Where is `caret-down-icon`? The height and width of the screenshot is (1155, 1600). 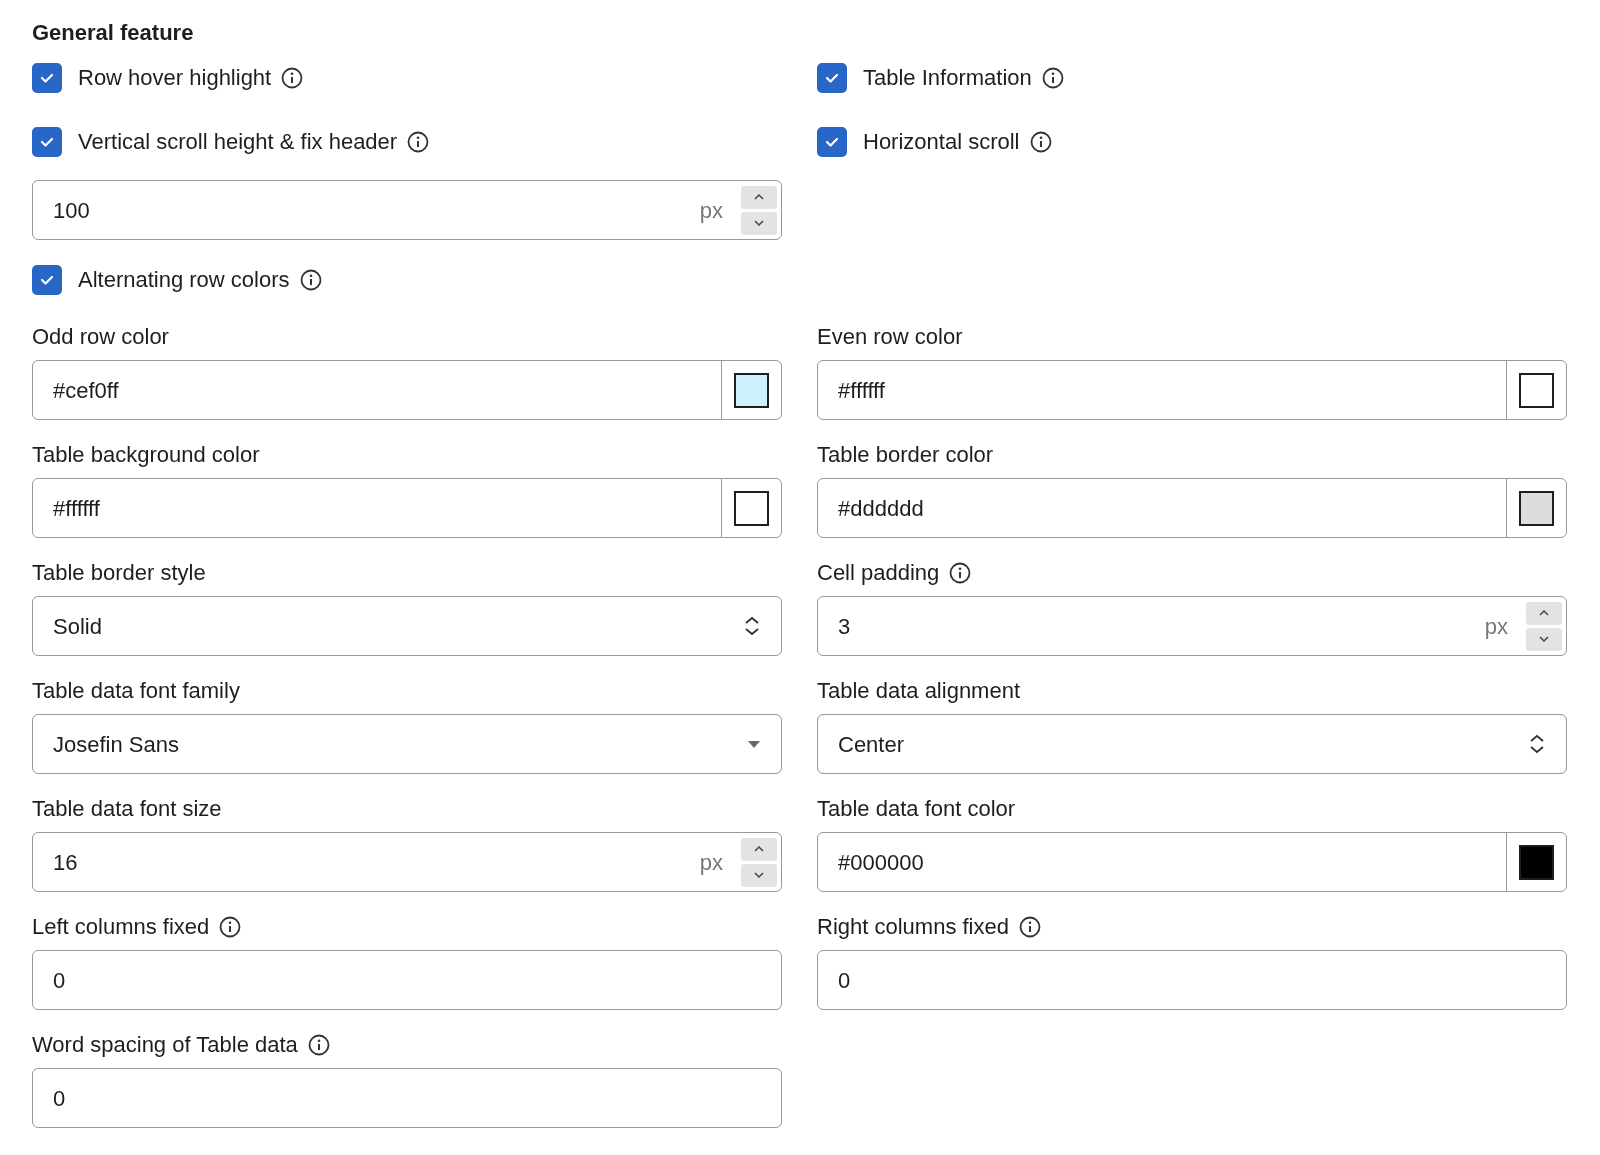 caret-down-icon is located at coordinates (754, 744).